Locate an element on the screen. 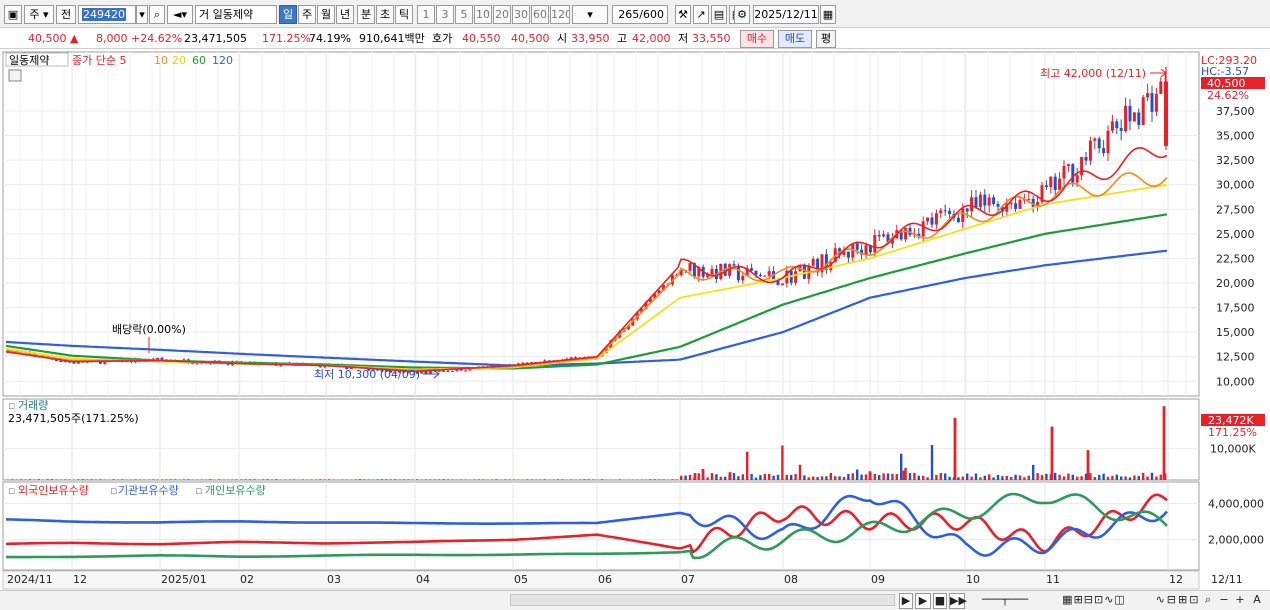 Image resolution: width=1270 pixels, height=610 pixels. ma120-label: 120 is located at coordinates (222, 60).